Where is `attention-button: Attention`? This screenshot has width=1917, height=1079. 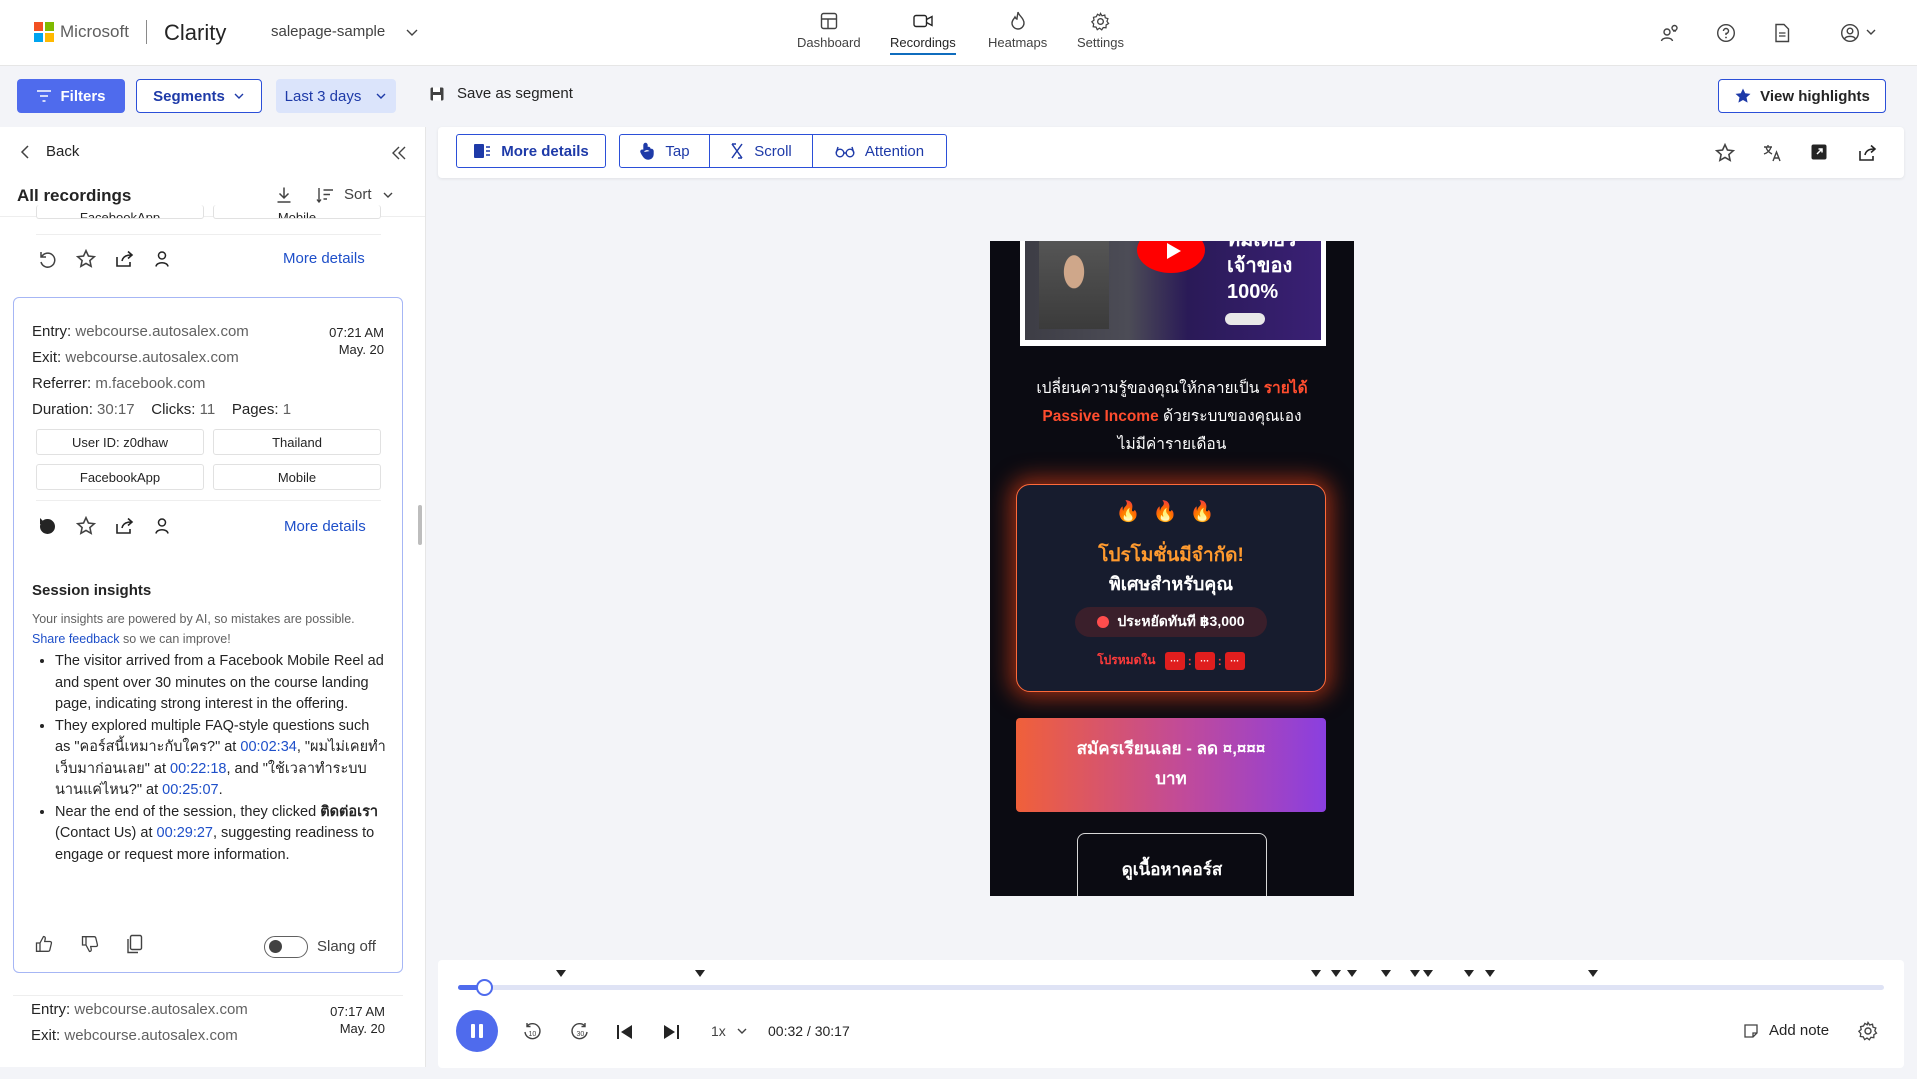 attention-button: Attention is located at coordinates (879, 151).